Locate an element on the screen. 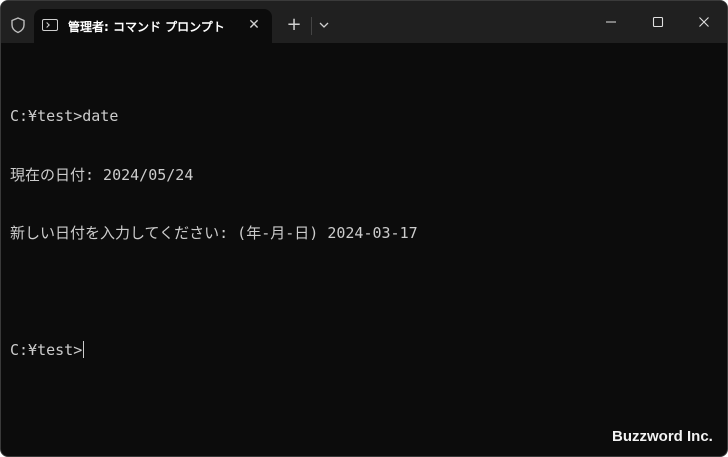 Image resolution: width=728 pixels, height=457 pixels. prompt-line: C:¥test> is located at coordinates (368, 351).